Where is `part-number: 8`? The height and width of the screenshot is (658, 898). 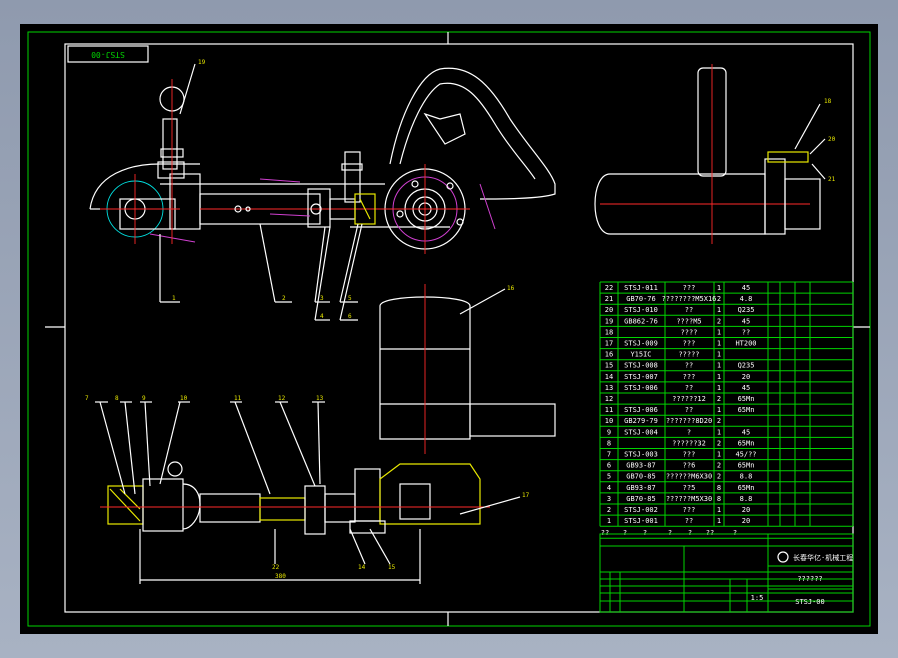 part-number: 8 is located at coordinates (609, 443).